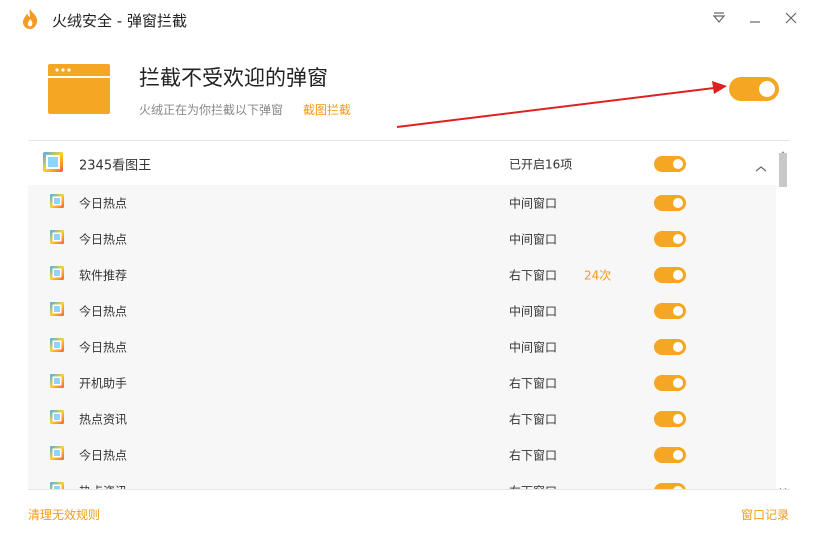 This screenshot has width=817, height=539. I want to click on huorong-logo-icon, so click(30, 19).